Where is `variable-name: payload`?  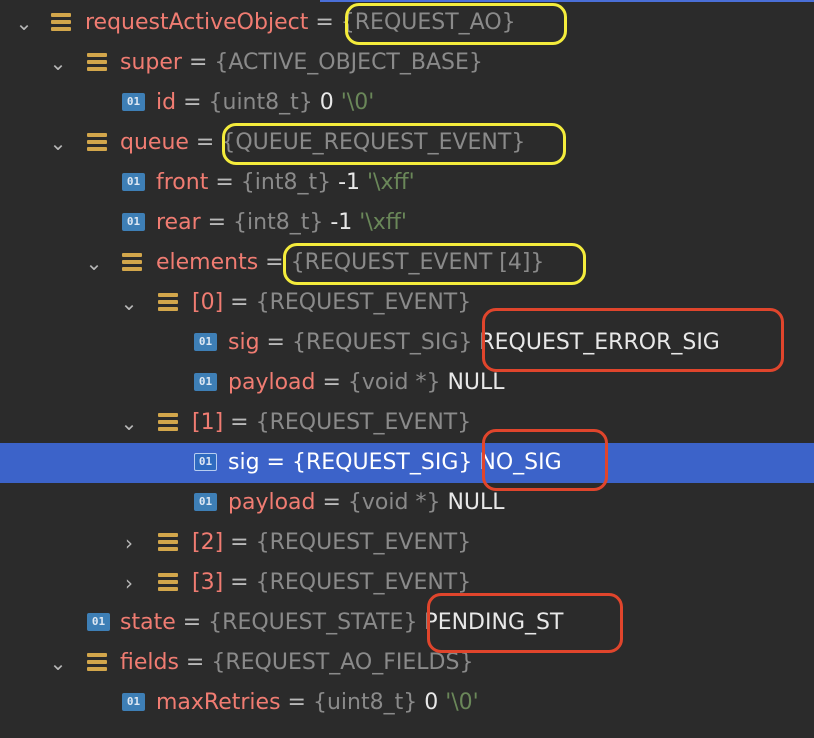
variable-name: payload is located at coordinates (272, 382).